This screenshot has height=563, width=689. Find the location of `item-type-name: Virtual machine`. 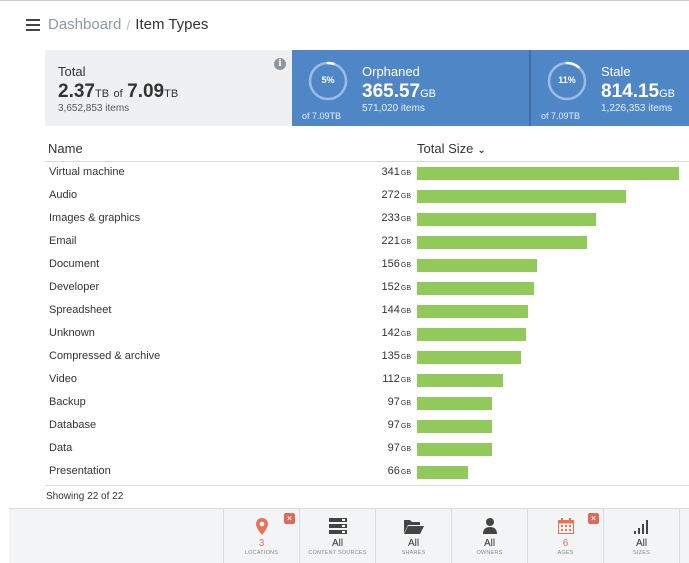

item-type-name: Virtual machine is located at coordinates (87, 172).